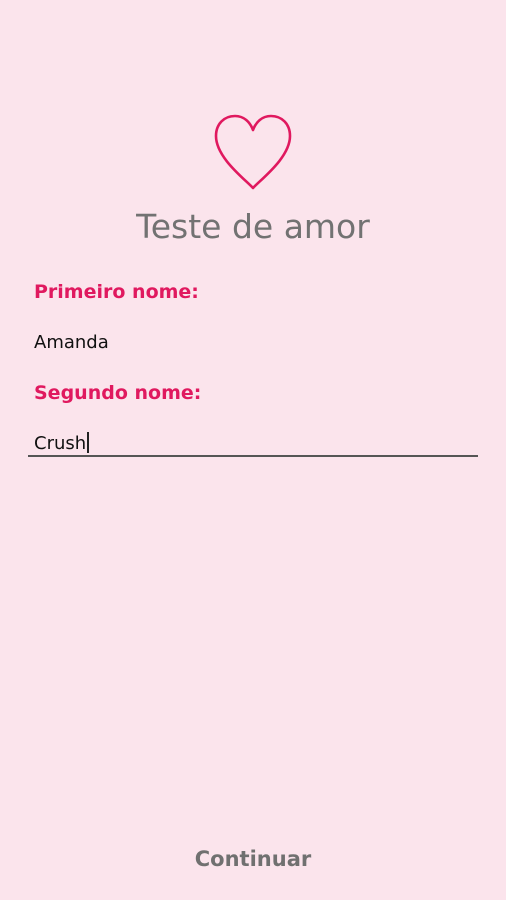 Image resolution: width=506 pixels, height=900 pixels. What do you see at coordinates (71, 342) in the screenshot?
I see `first-name-field: Amanda` at bounding box center [71, 342].